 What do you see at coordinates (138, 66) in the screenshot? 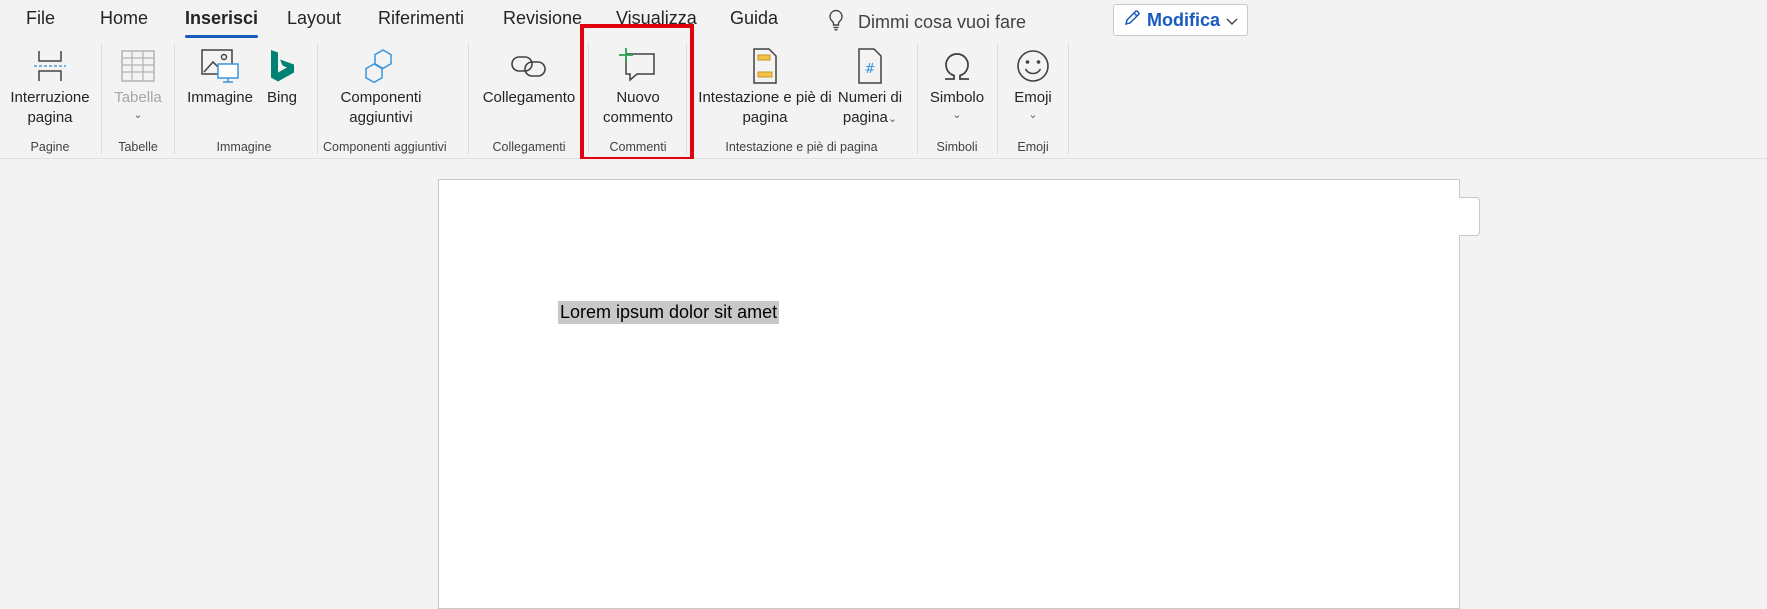
I see `table-icon` at bounding box center [138, 66].